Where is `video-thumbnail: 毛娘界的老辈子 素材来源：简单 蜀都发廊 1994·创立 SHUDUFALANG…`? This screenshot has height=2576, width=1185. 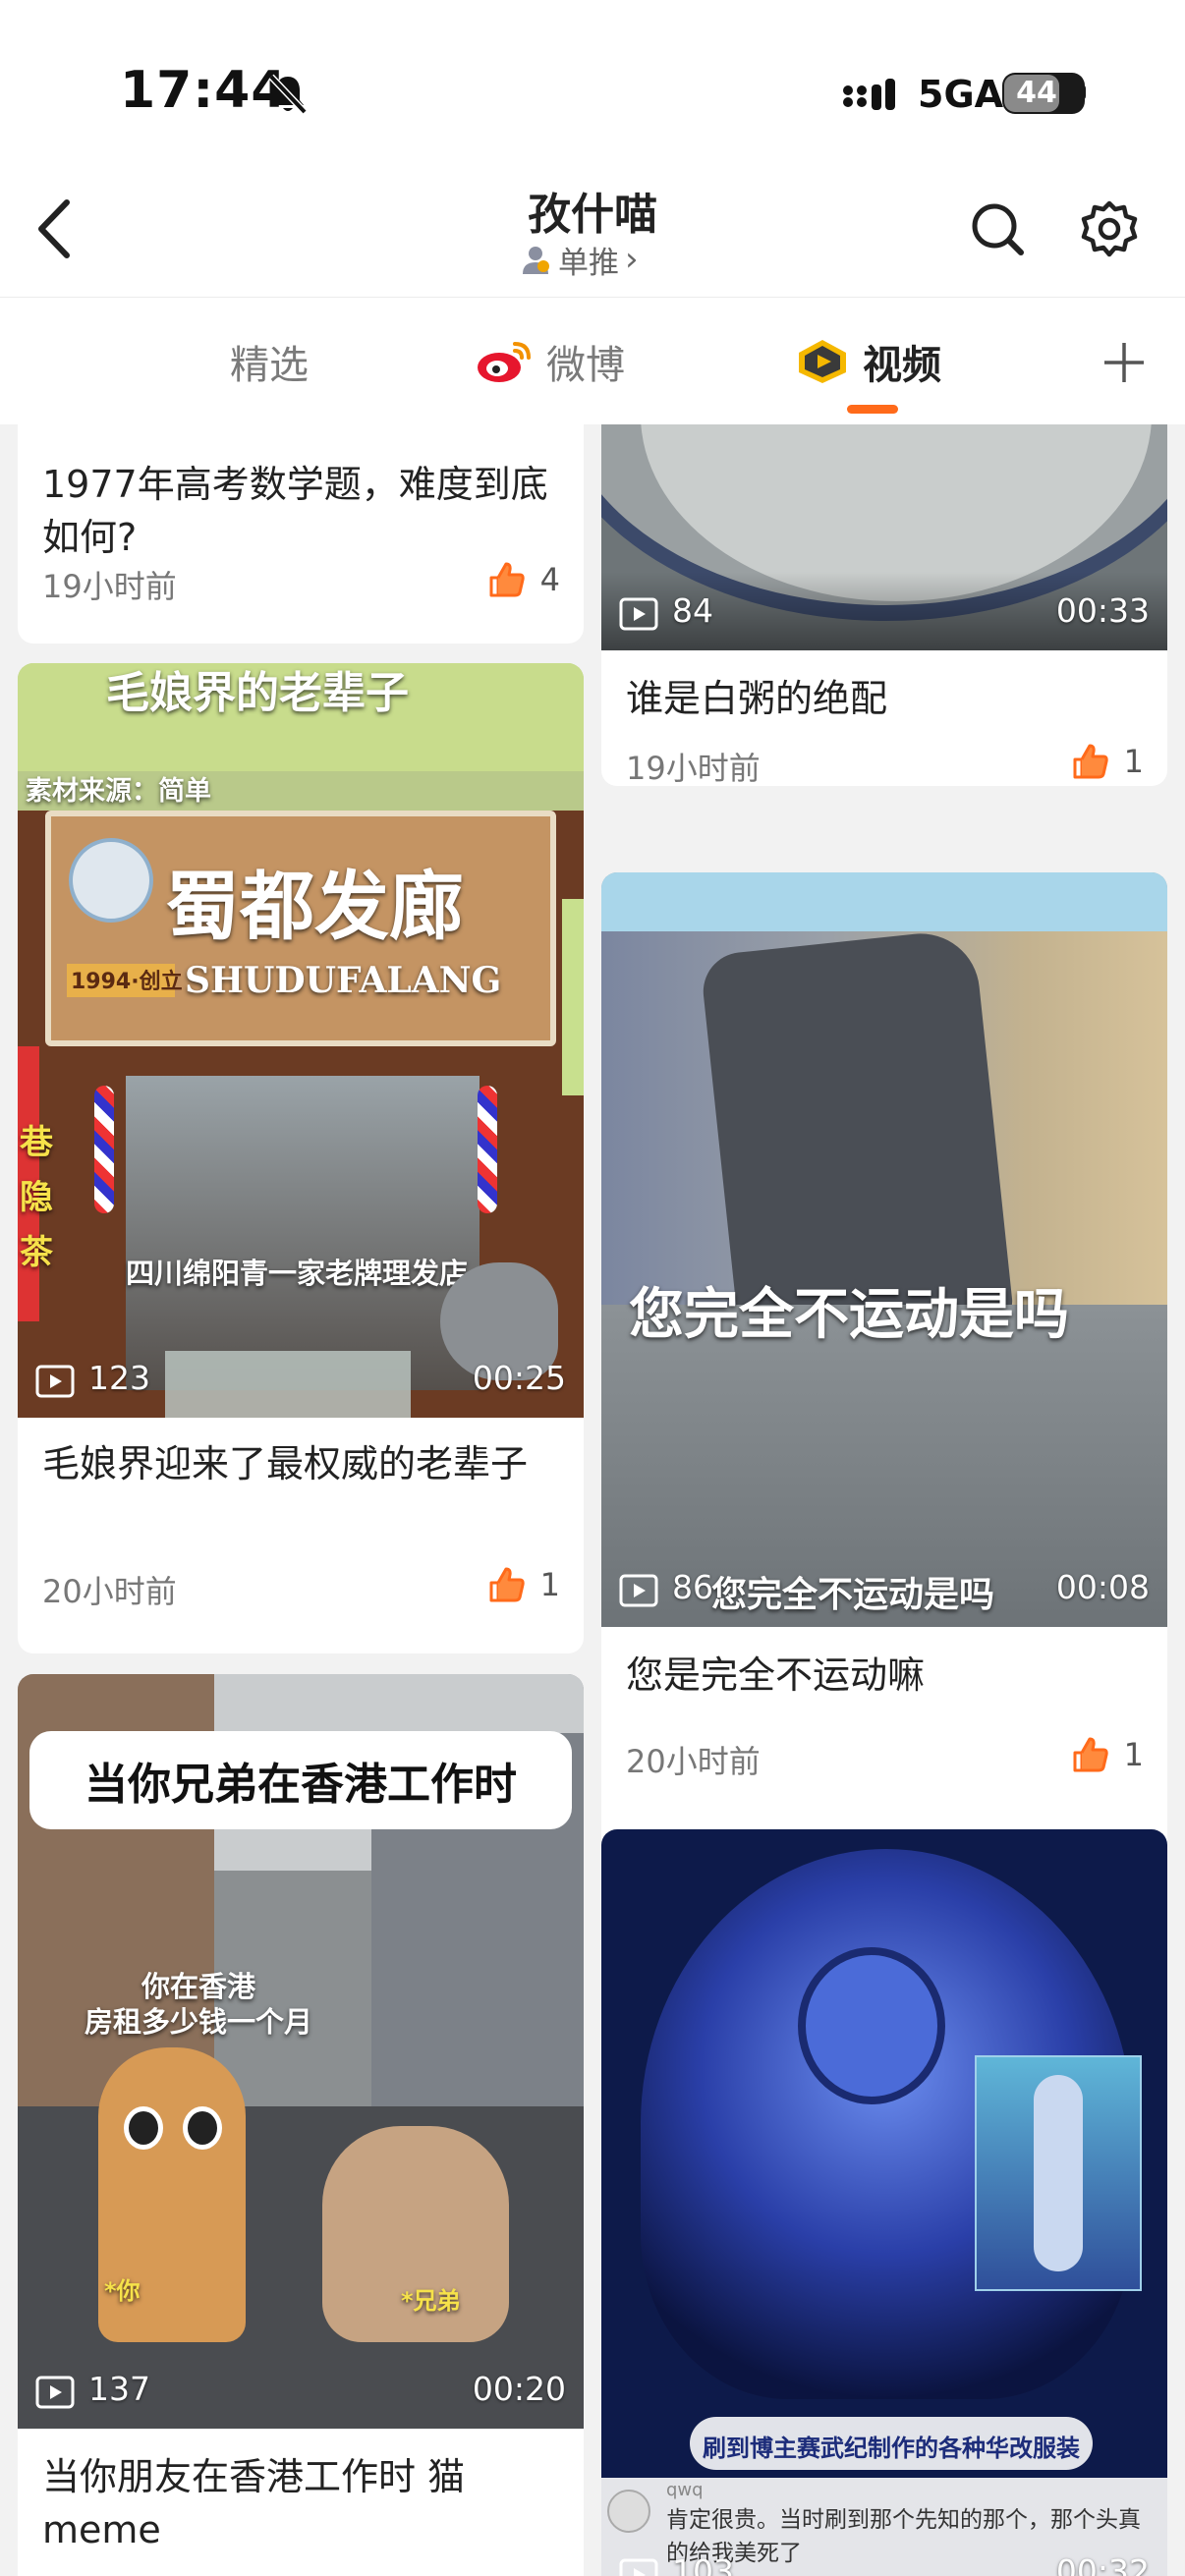 video-thumbnail: 毛娘界的老辈子 素材来源：简单 蜀都发廊 1994·创立 SHUDUFALANG… is located at coordinates (301, 1040).